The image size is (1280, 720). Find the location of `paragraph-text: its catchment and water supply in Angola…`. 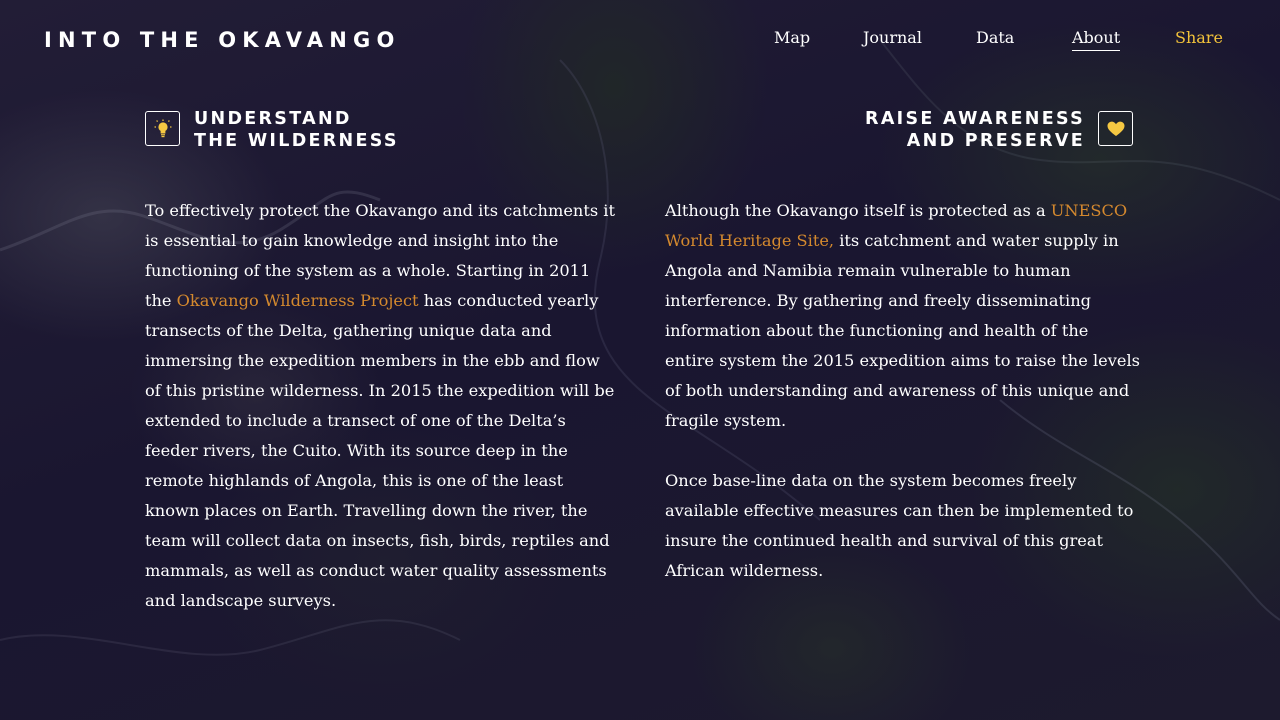

paragraph-text: its catchment and water supply in Angola… is located at coordinates (902, 330).